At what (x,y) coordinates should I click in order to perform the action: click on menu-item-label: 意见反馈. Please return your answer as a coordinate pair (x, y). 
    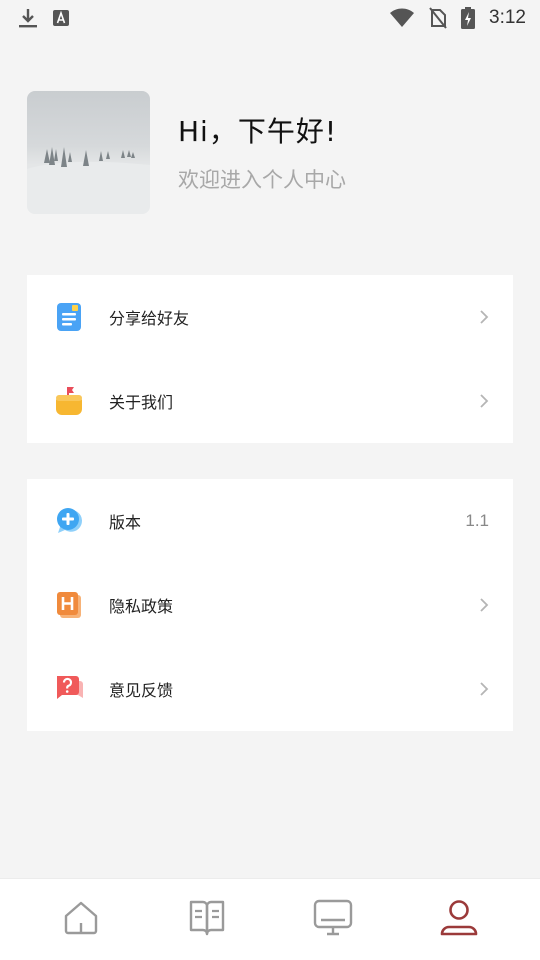
    Looking at the image, I should click on (141, 690).